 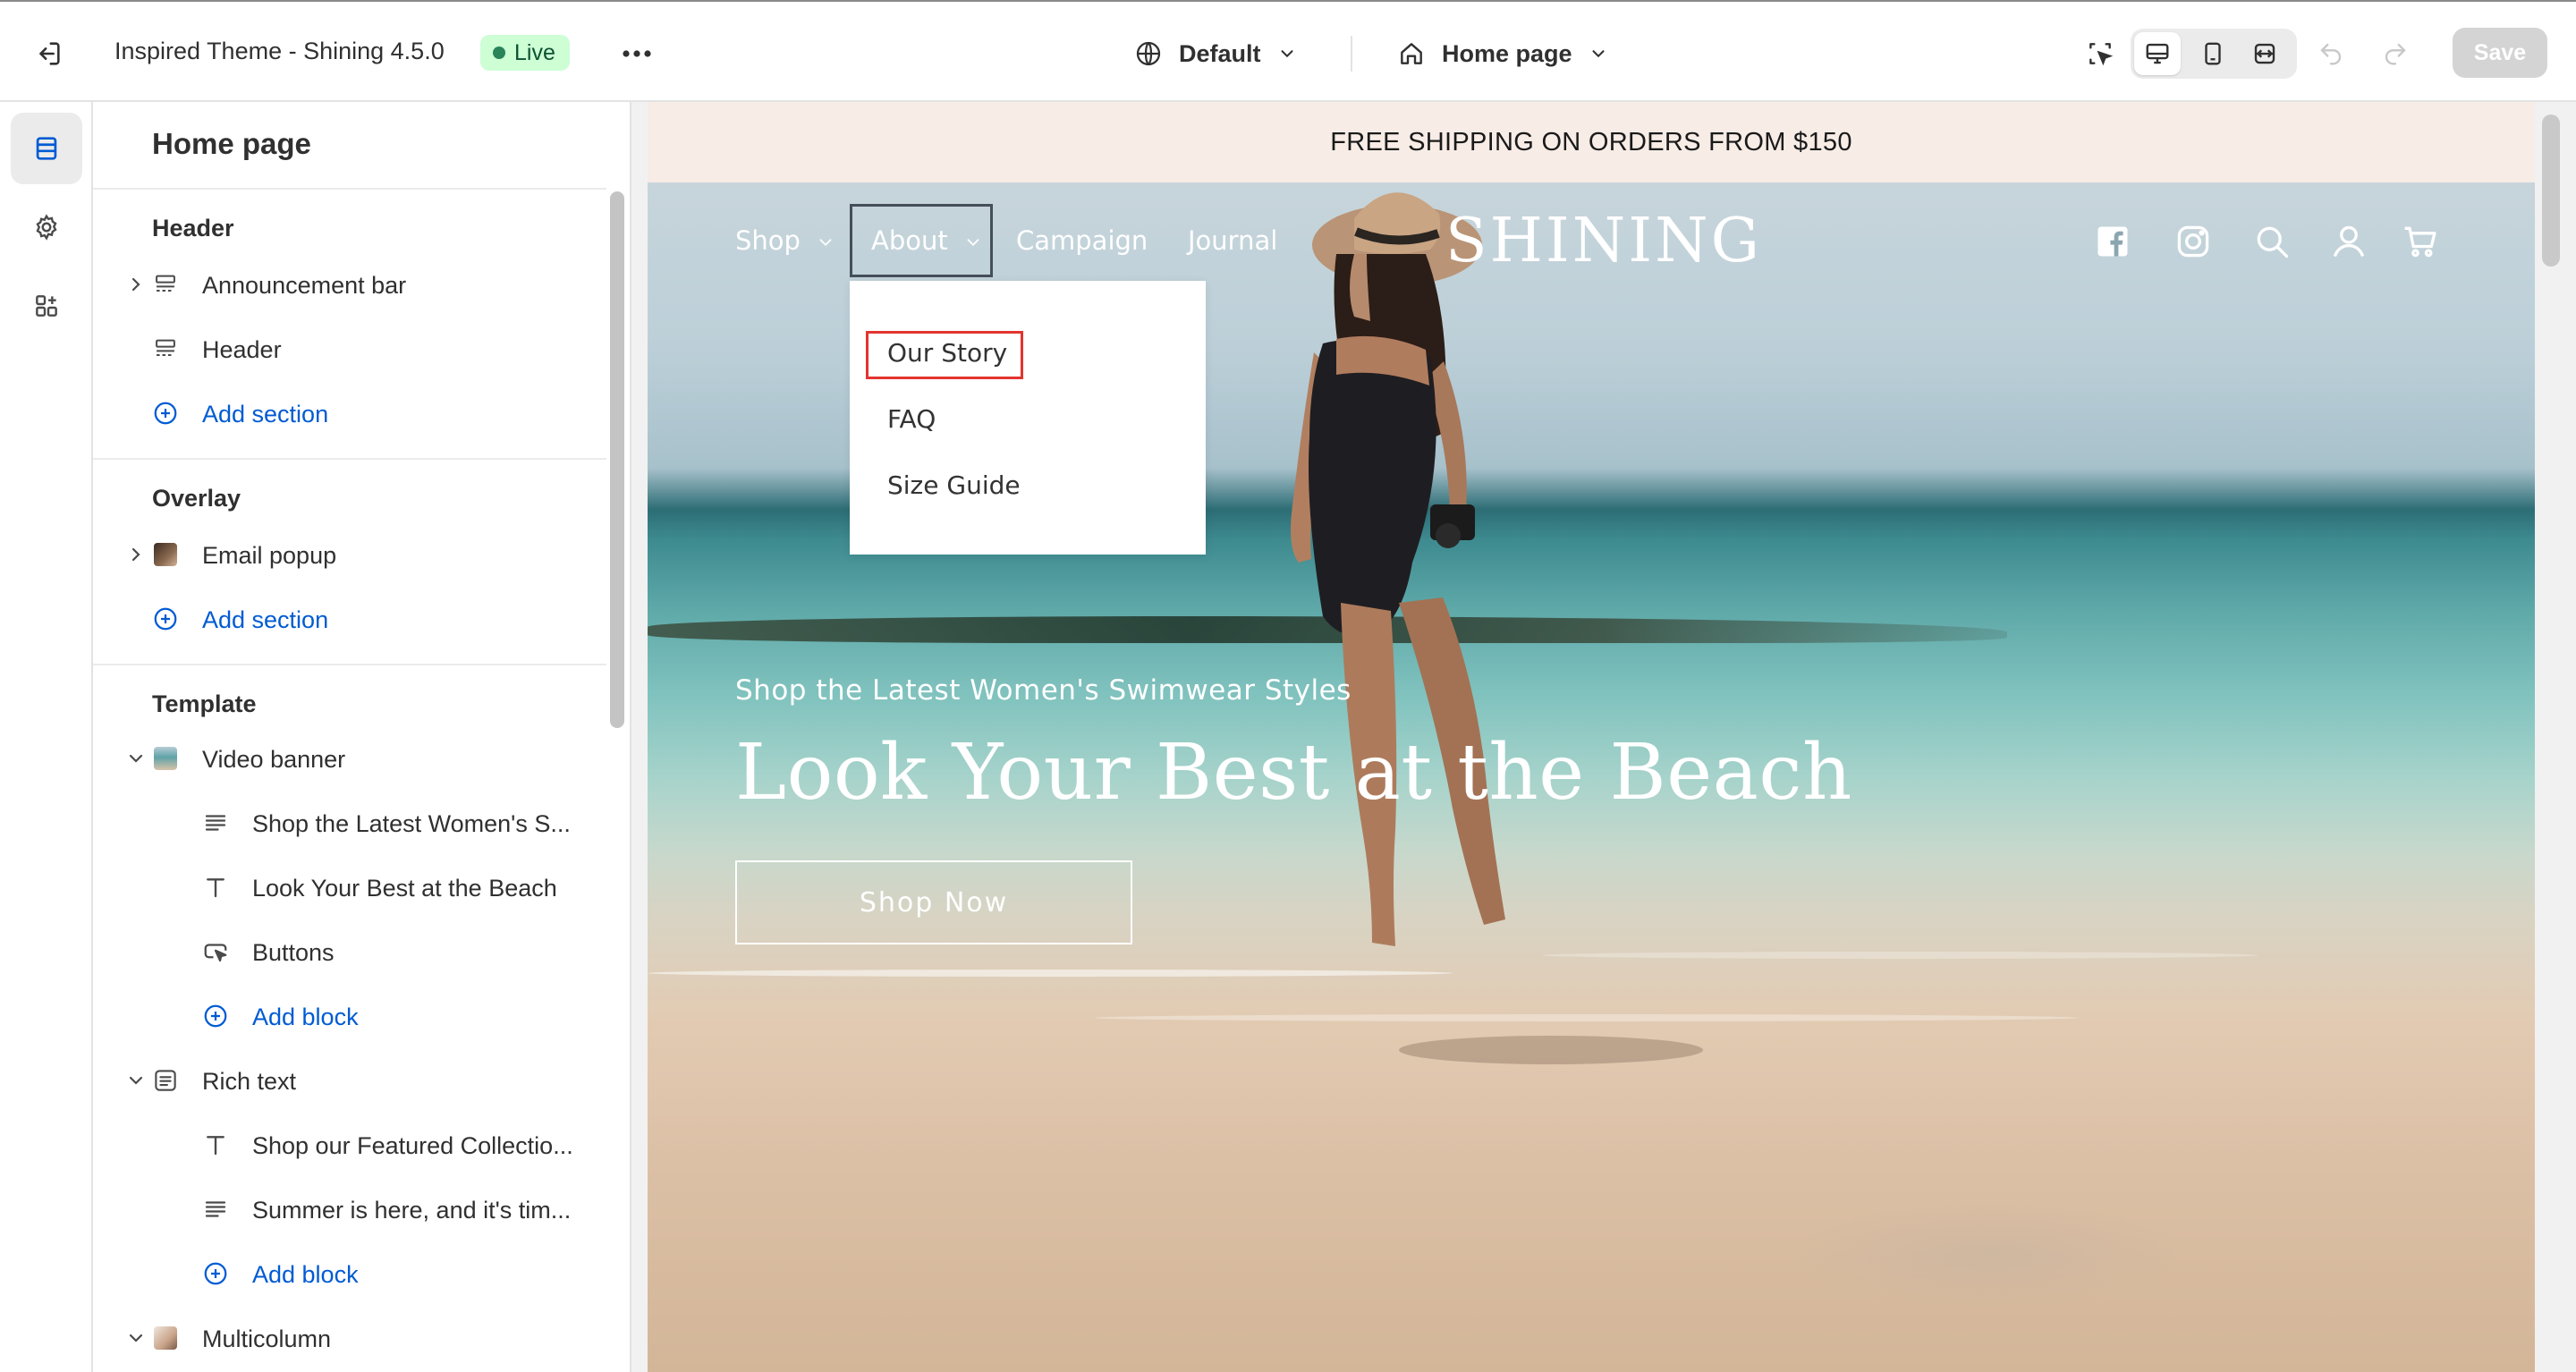 What do you see at coordinates (2551, 190) in the screenshot?
I see `preview-scrollbar` at bounding box center [2551, 190].